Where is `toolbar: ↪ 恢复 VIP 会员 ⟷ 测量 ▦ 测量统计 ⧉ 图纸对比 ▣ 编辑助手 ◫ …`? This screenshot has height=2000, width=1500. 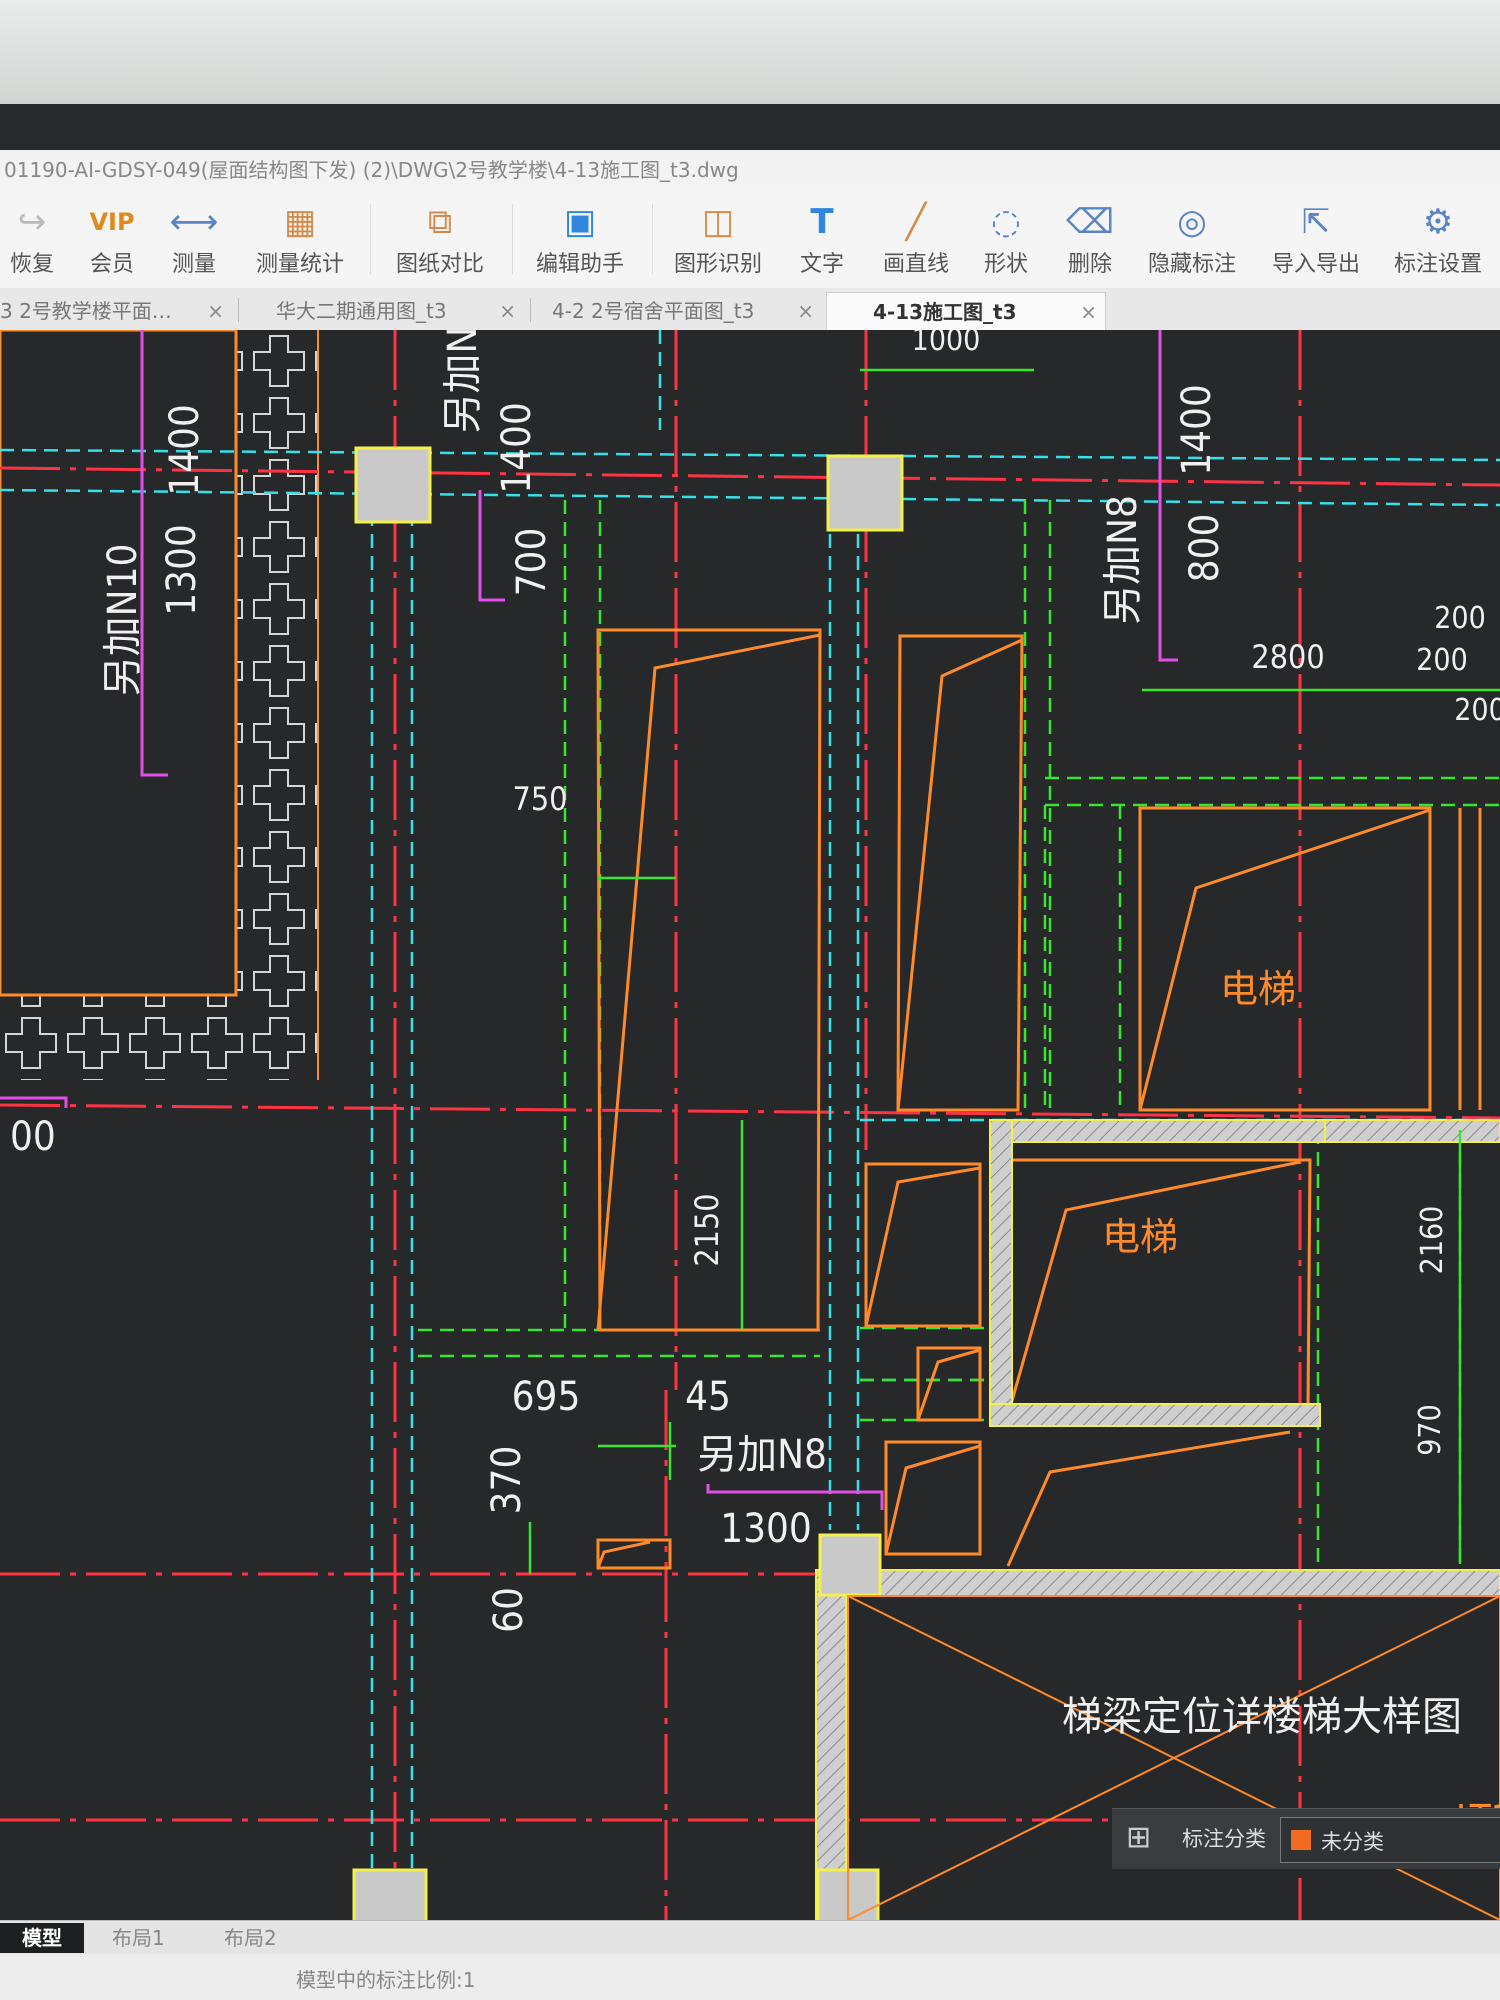 toolbar: ↪ 恢复 VIP 会员 ⟷ 测量 ▦ 测量统计 ⧉ 图纸对比 ▣ 编辑助手 ◫ … is located at coordinates (750, 239).